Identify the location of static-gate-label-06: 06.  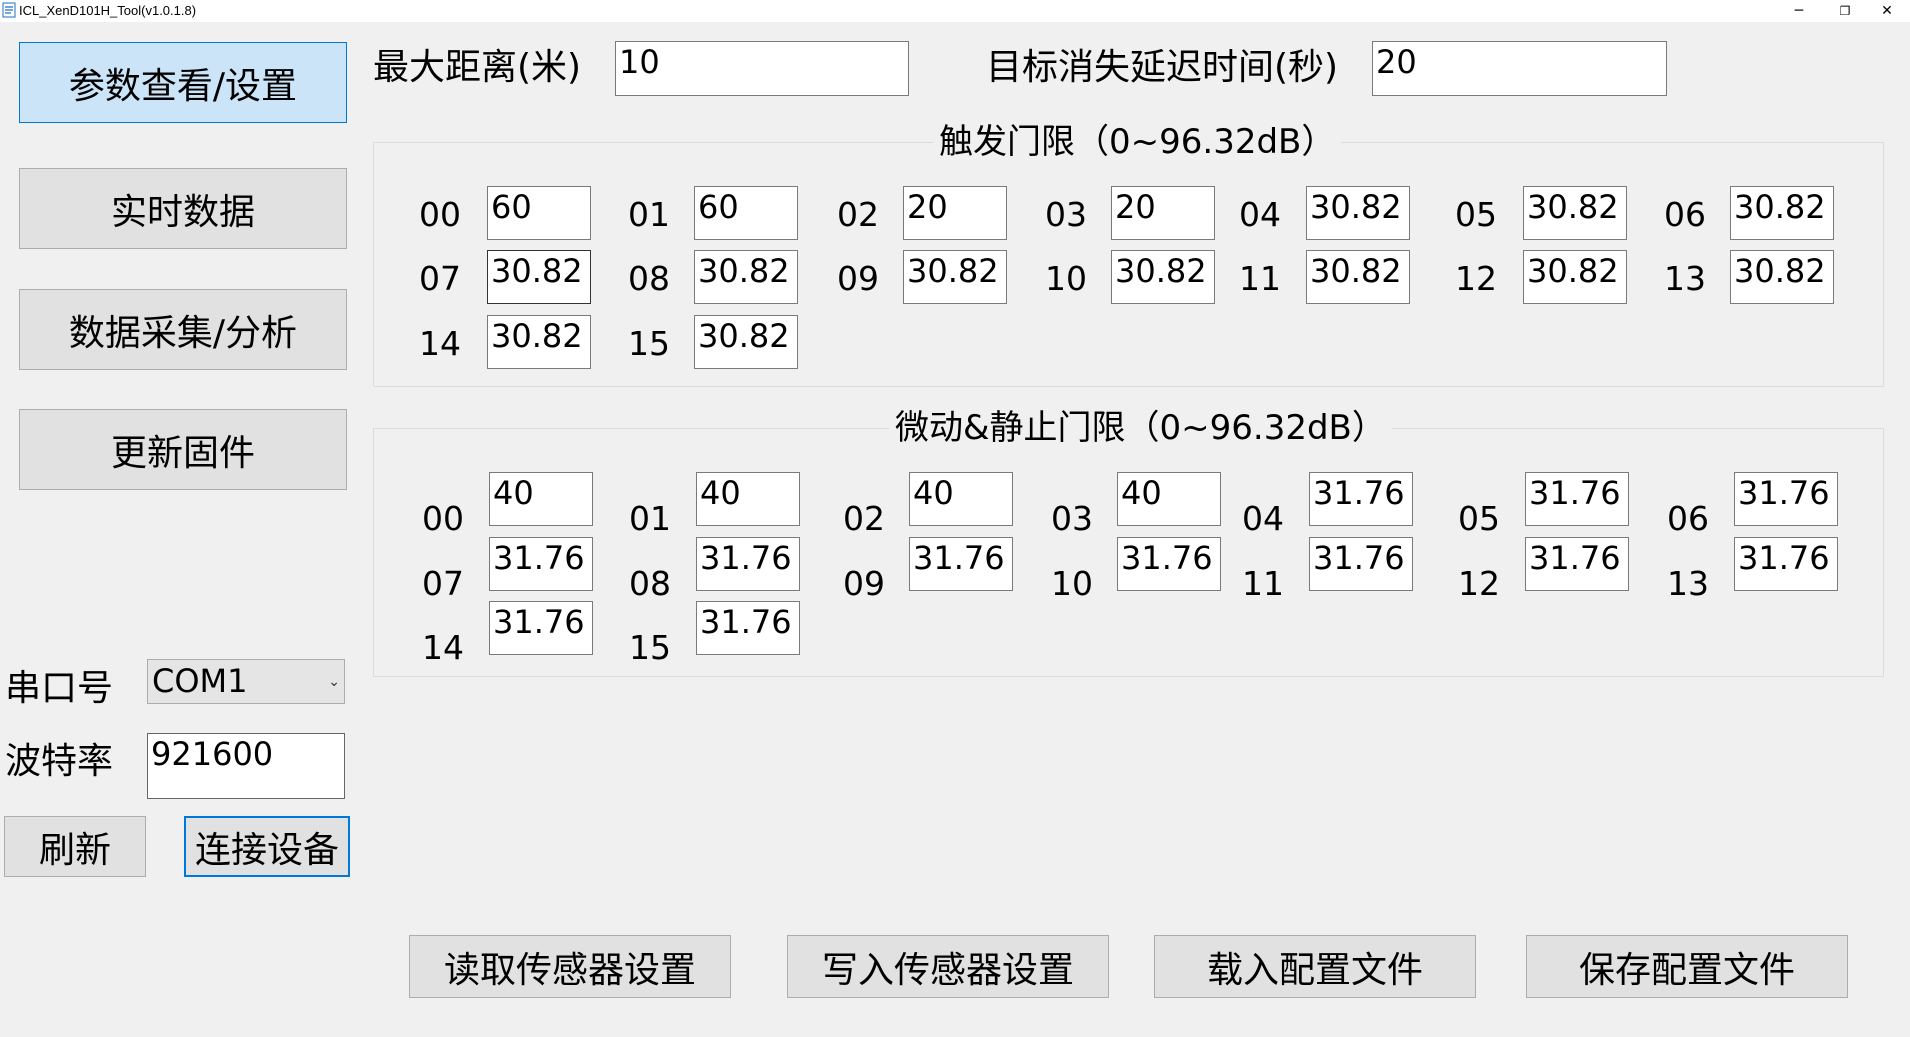
(1688, 518).